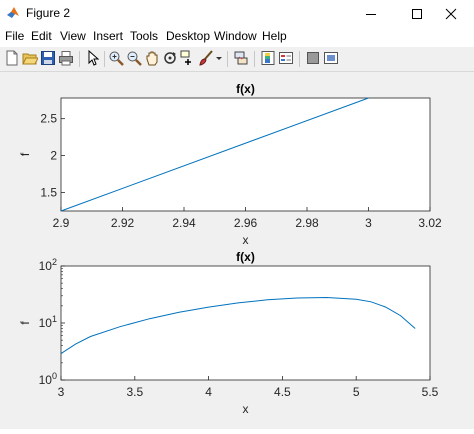 This screenshot has width=474, height=434. Describe the element at coordinates (184, 223) in the screenshot. I see `x-tick-label: 2.94` at that location.